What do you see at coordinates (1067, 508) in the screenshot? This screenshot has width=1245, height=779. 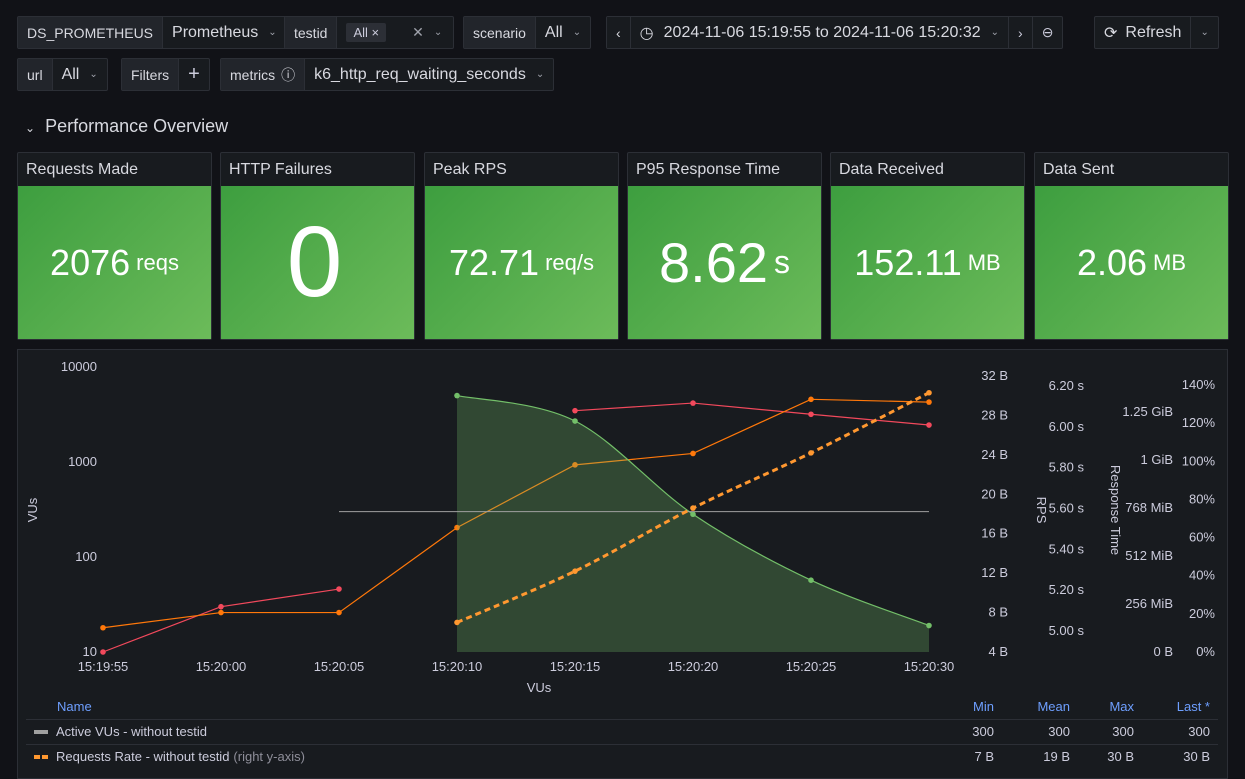 I see `right-axis-tick: 5.60 s` at bounding box center [1067, 508].